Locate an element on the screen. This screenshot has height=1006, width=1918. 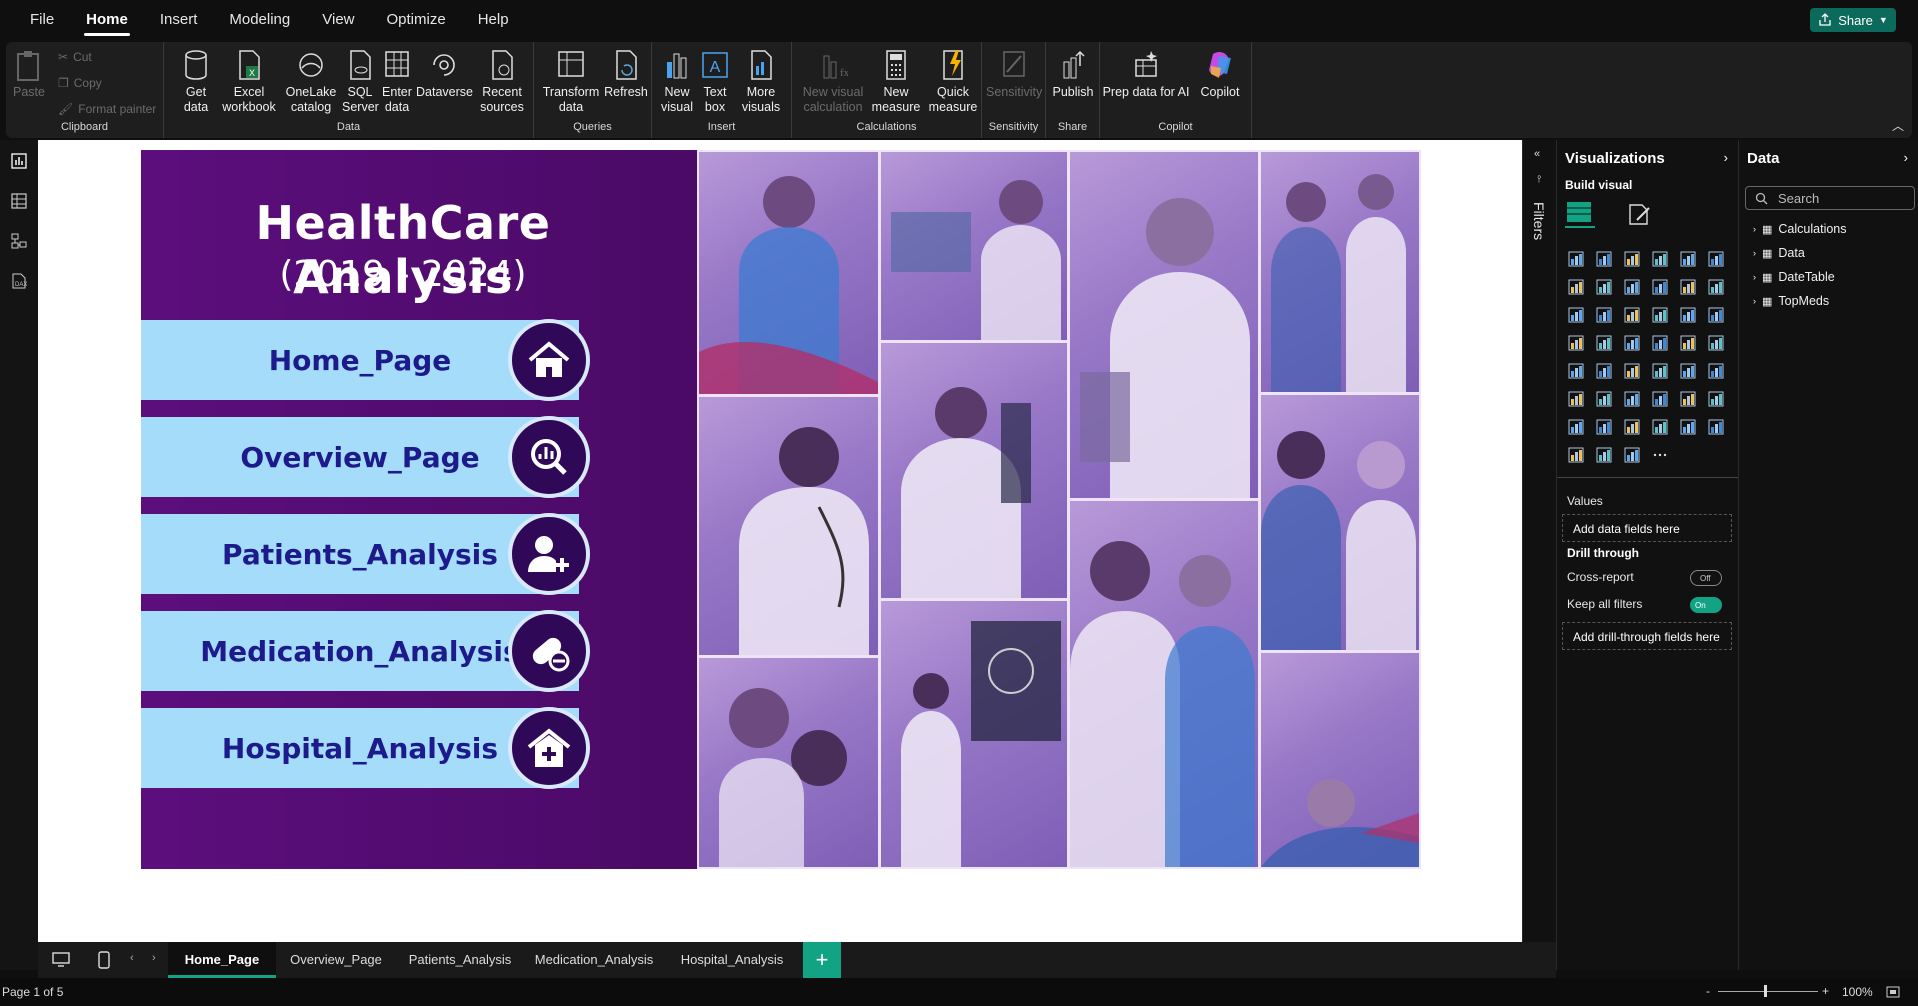
stacked-area-chart-icon is located at coordinates (1632, 287).